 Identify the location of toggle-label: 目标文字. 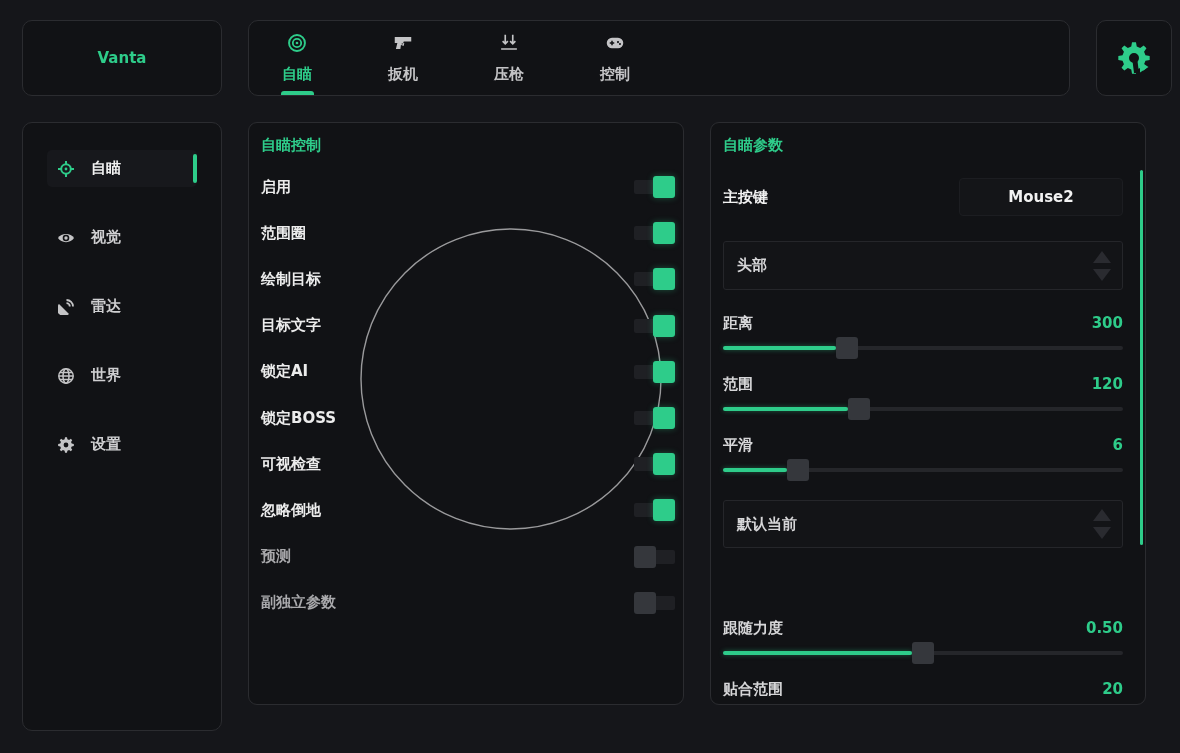
(291, 326).